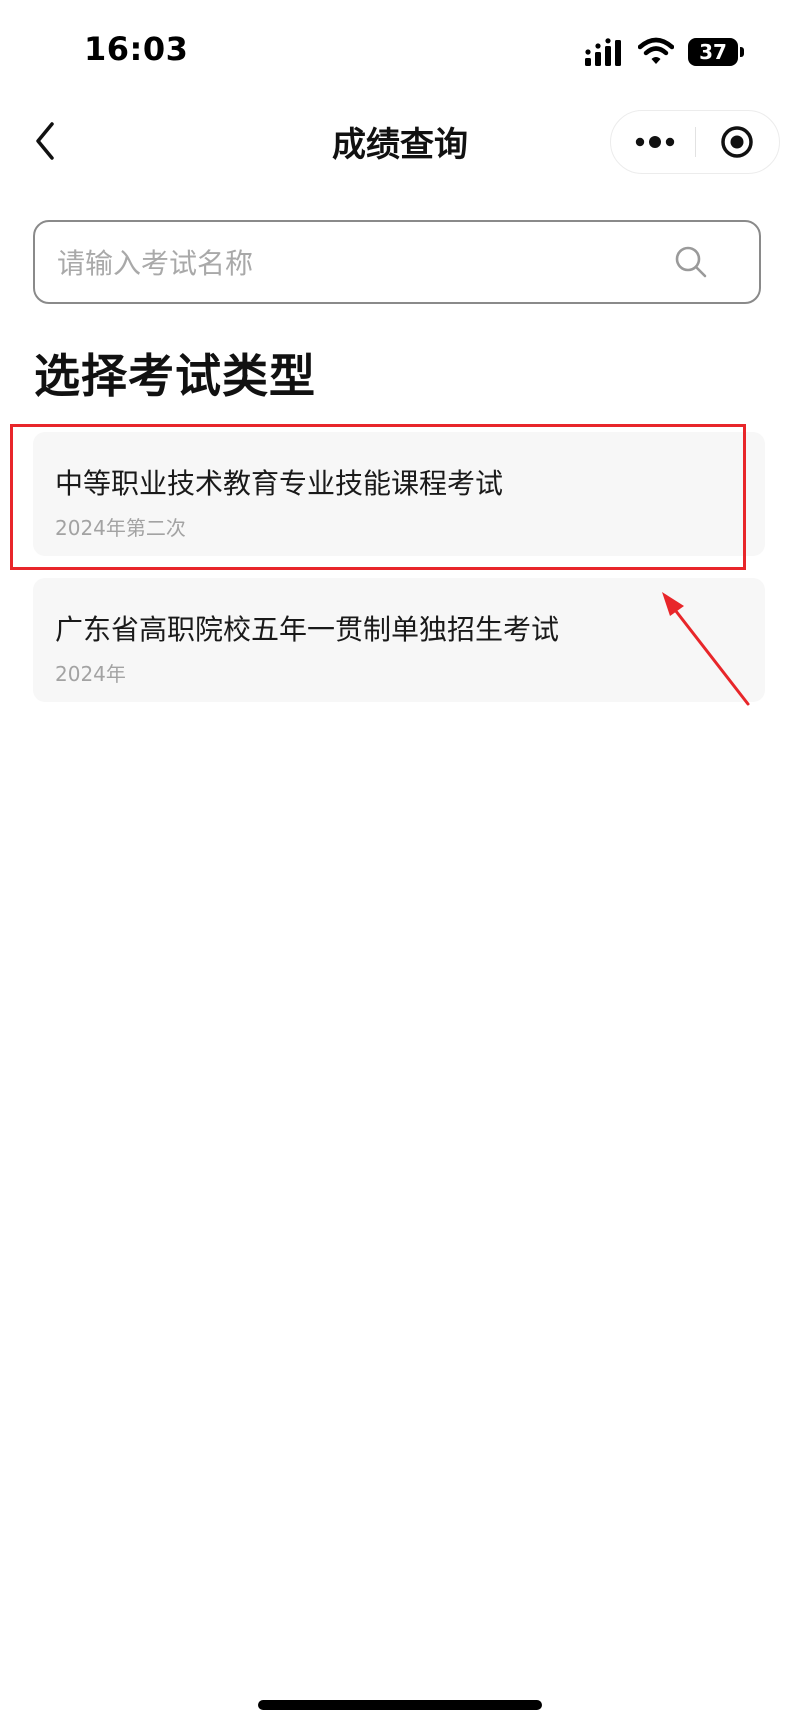 This screenshot has height=1730, width=800. What do you see at coordinates (120, 528) in the screenshot?
I see `exam-year: 2024年第二次` at bounding box center [120, 528].